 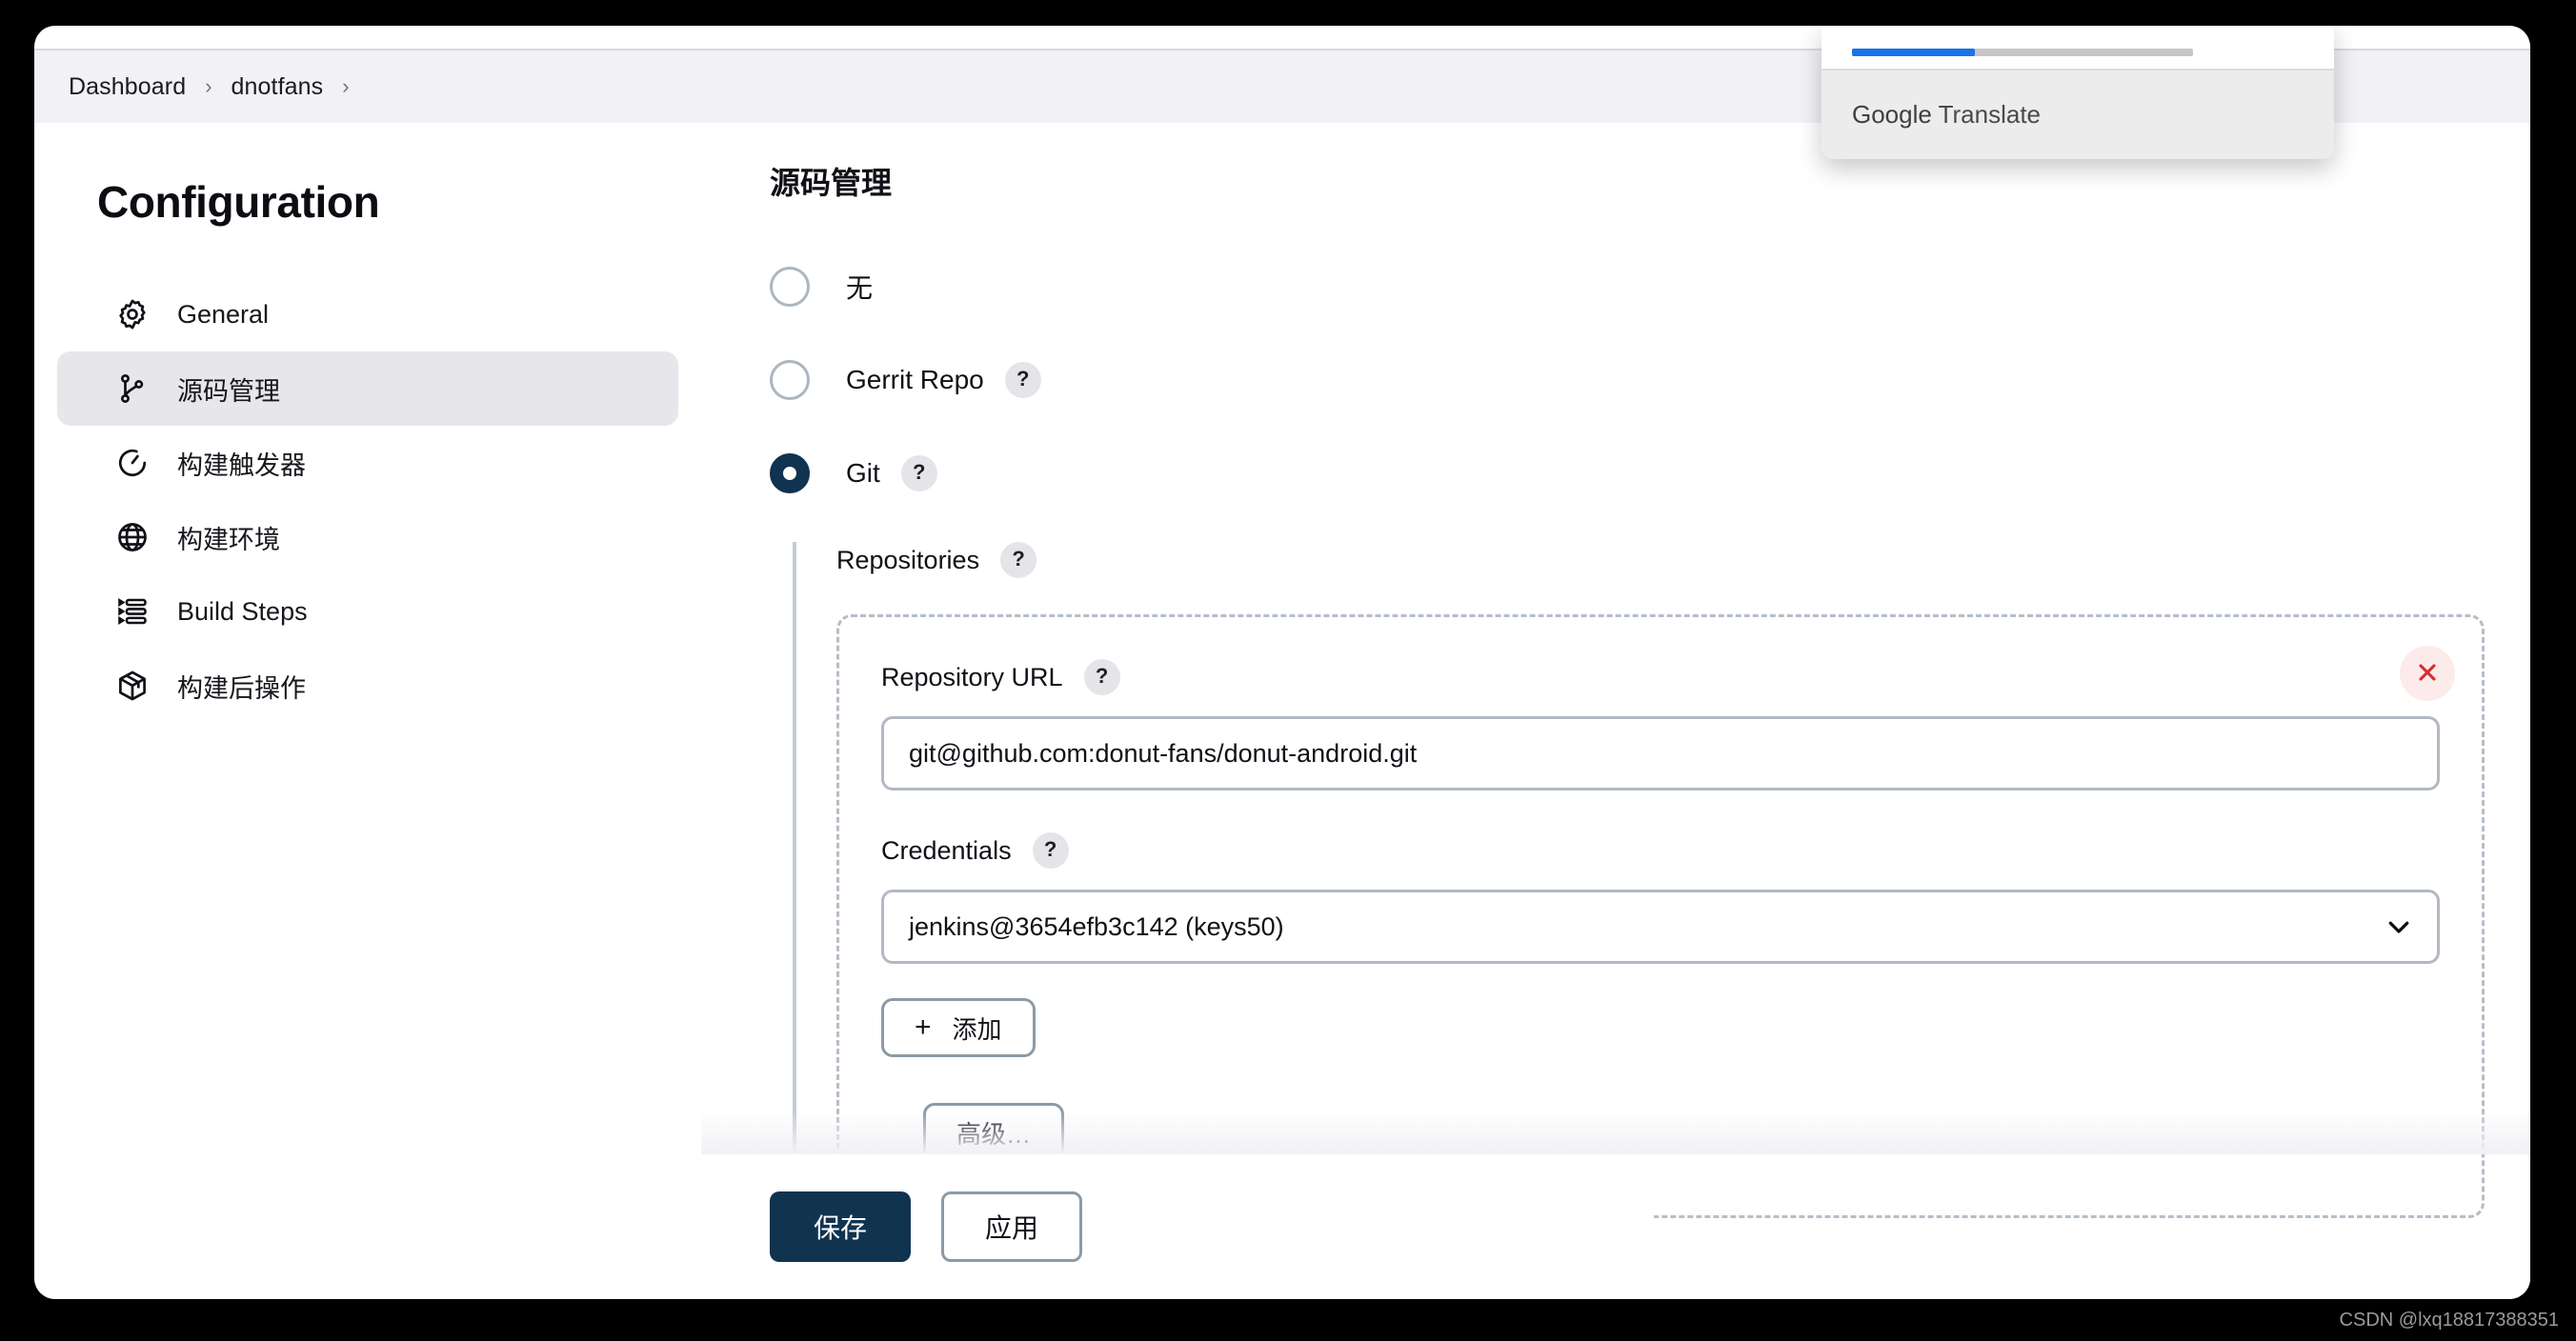 What do you see at coordinates (1097, 926) in the screenshot?
I see `credentials-selected-value: jenkins@3654efb3c142 (keys50)` at bounding box center [1097, 926].